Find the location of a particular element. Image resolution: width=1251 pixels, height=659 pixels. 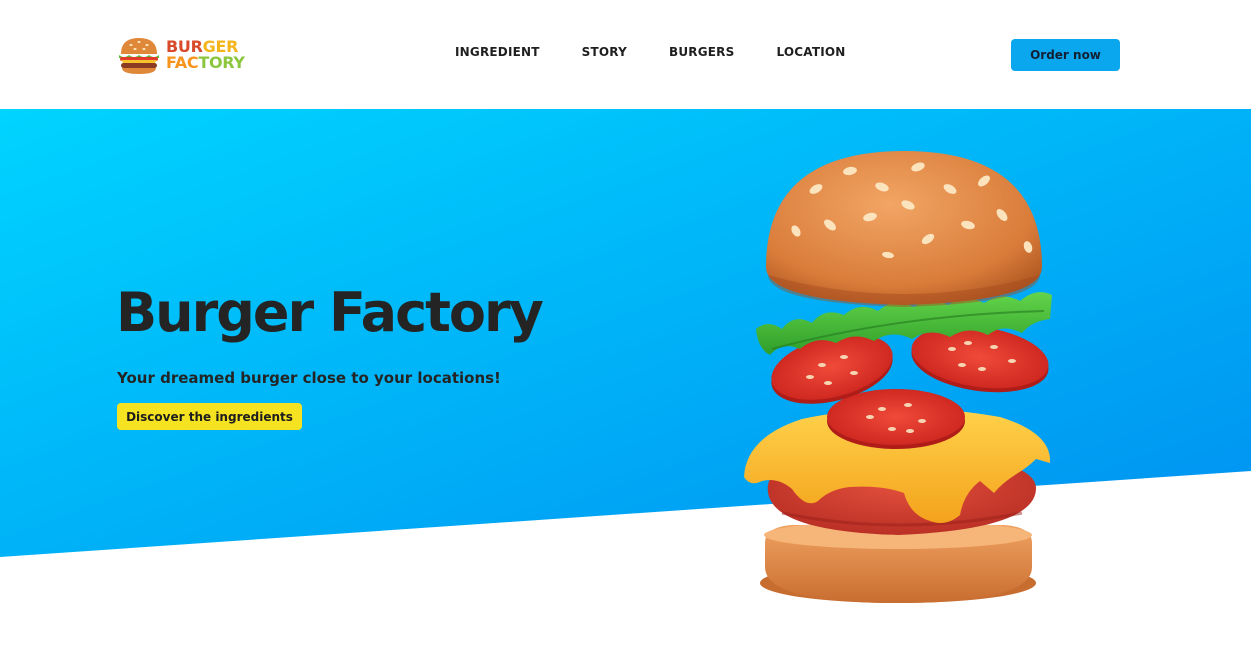

logo-text: BURGER FACTORY is located at coordinates (205, 55).